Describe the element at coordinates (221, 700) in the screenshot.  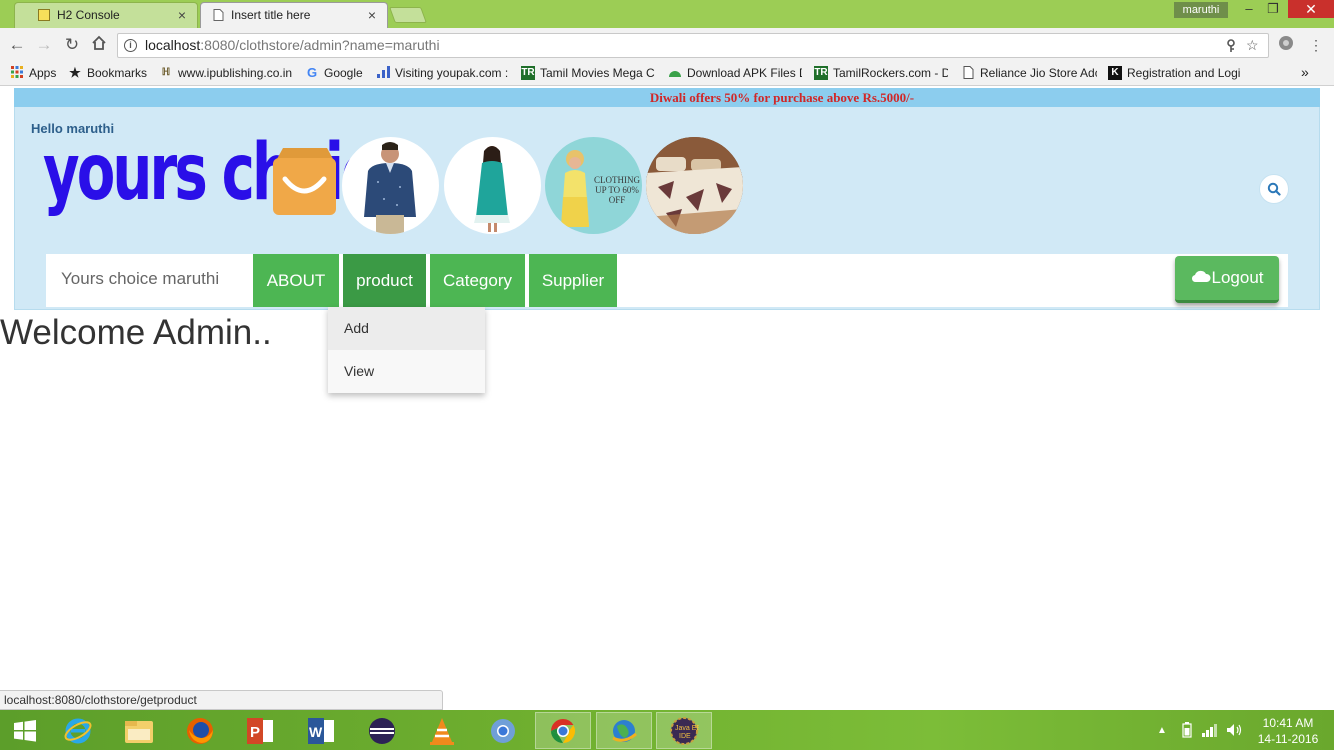
I see `status-bar-url: localhost:8080/clothstore/getproduct` at that location.